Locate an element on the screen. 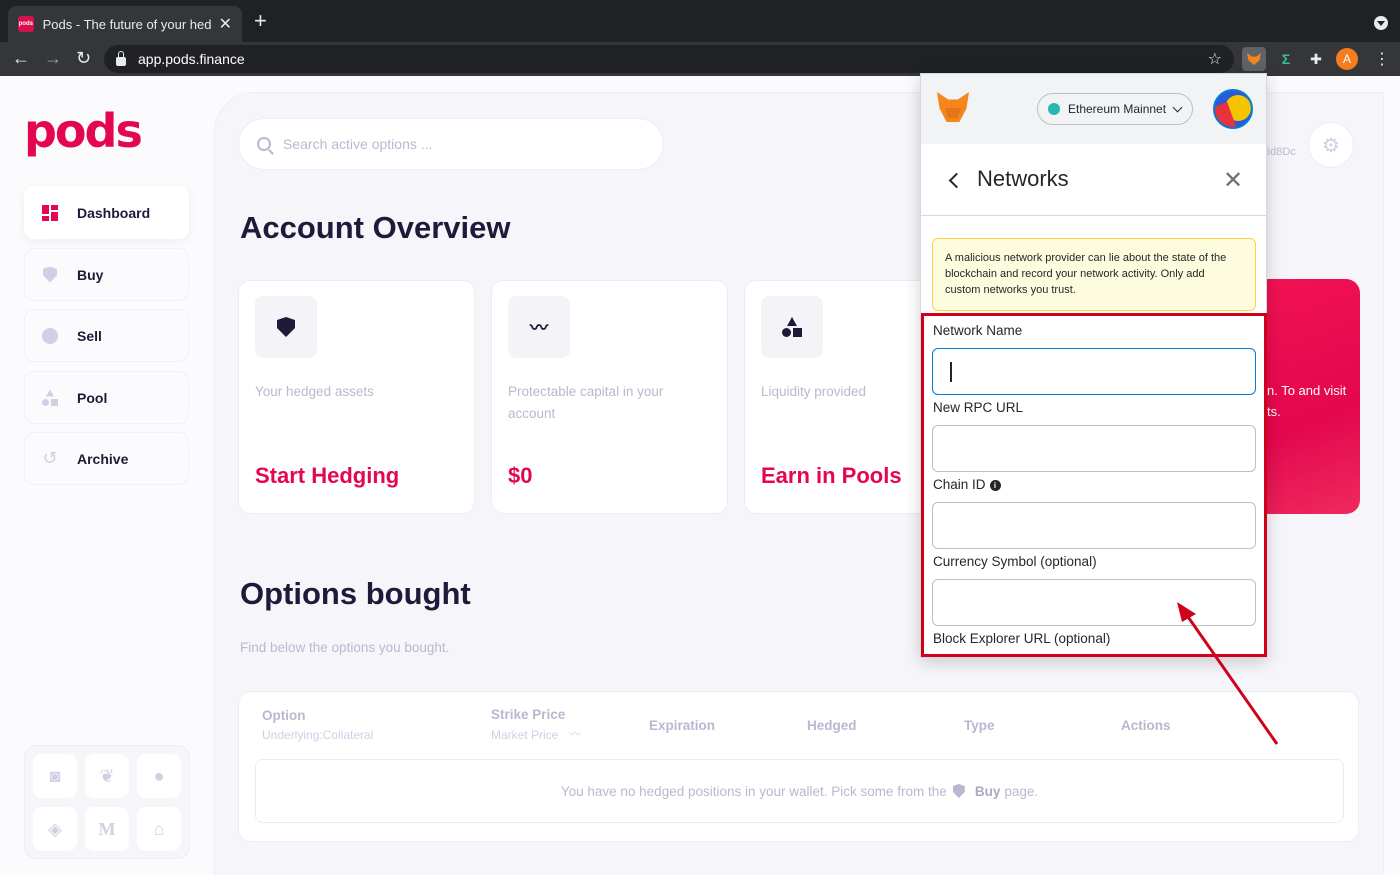 This screenshot has height=875, width=1400. annotation-arrow is located at coordinates (1228, 673).